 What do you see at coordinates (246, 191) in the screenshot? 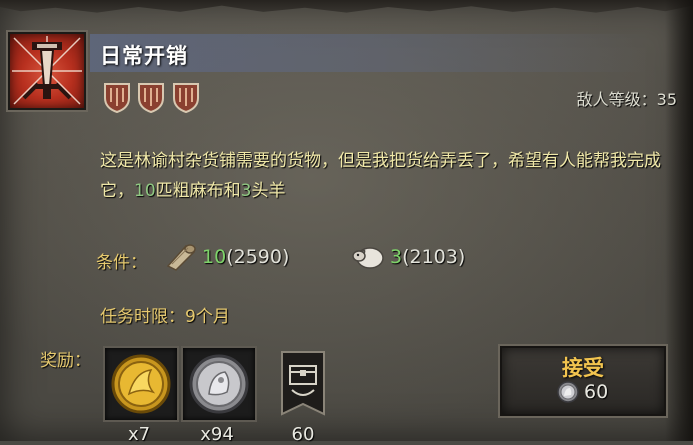
I see `description-number: 3` at bounding box center [246, 191].